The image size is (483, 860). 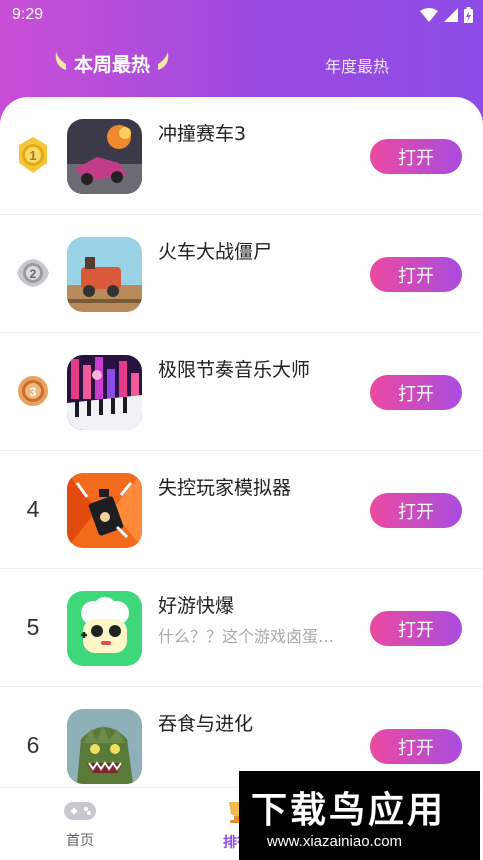 I want to click on bronze-medal-icon: 3, so click(x=33, y=391).